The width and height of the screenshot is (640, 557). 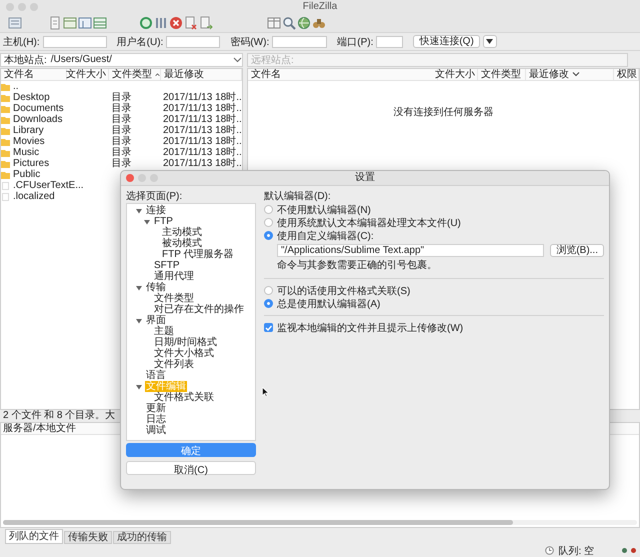 I want to click on tree-item: 文件列表, so click(x=174, y=364).